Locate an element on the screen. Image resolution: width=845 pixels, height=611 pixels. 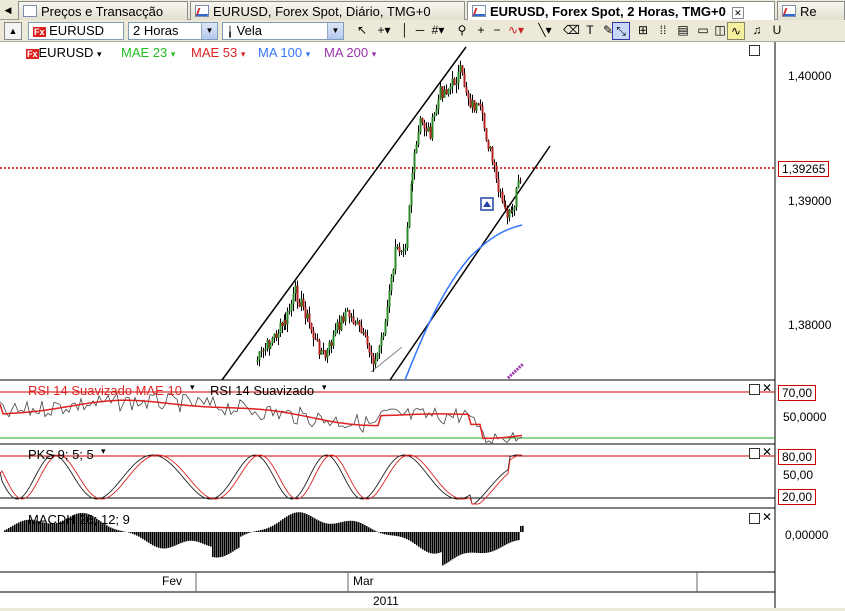
legend-ma200: MA 200 ▾ is located at coordinates (350, 52).